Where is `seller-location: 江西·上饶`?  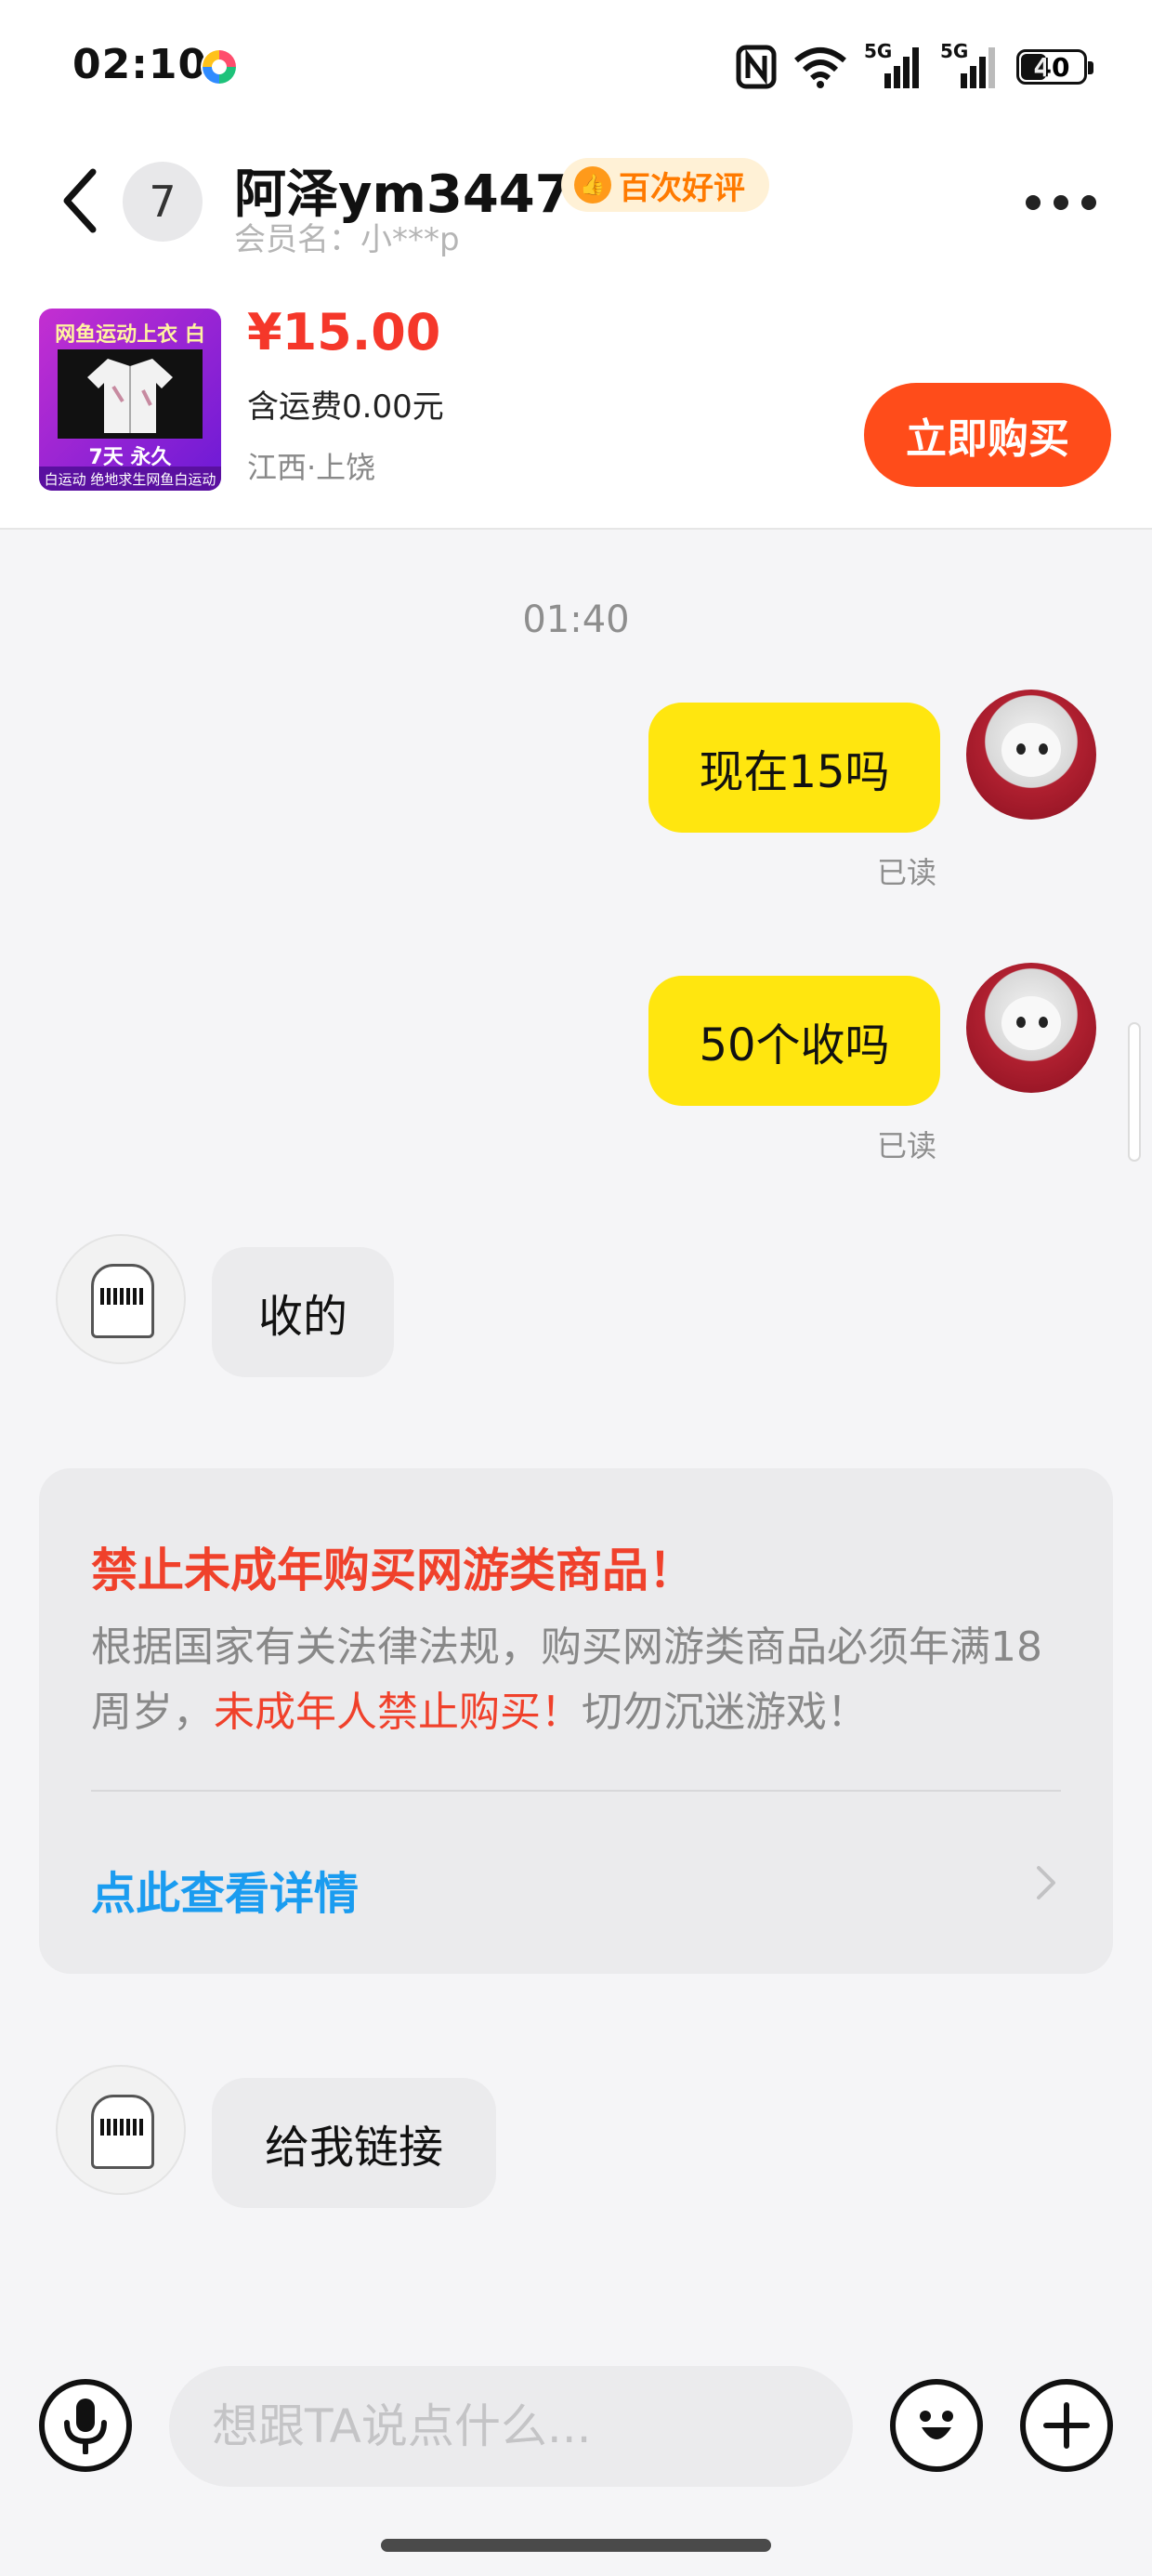
seller-location: 江西·上饶 is located at coordinates (311, 467).